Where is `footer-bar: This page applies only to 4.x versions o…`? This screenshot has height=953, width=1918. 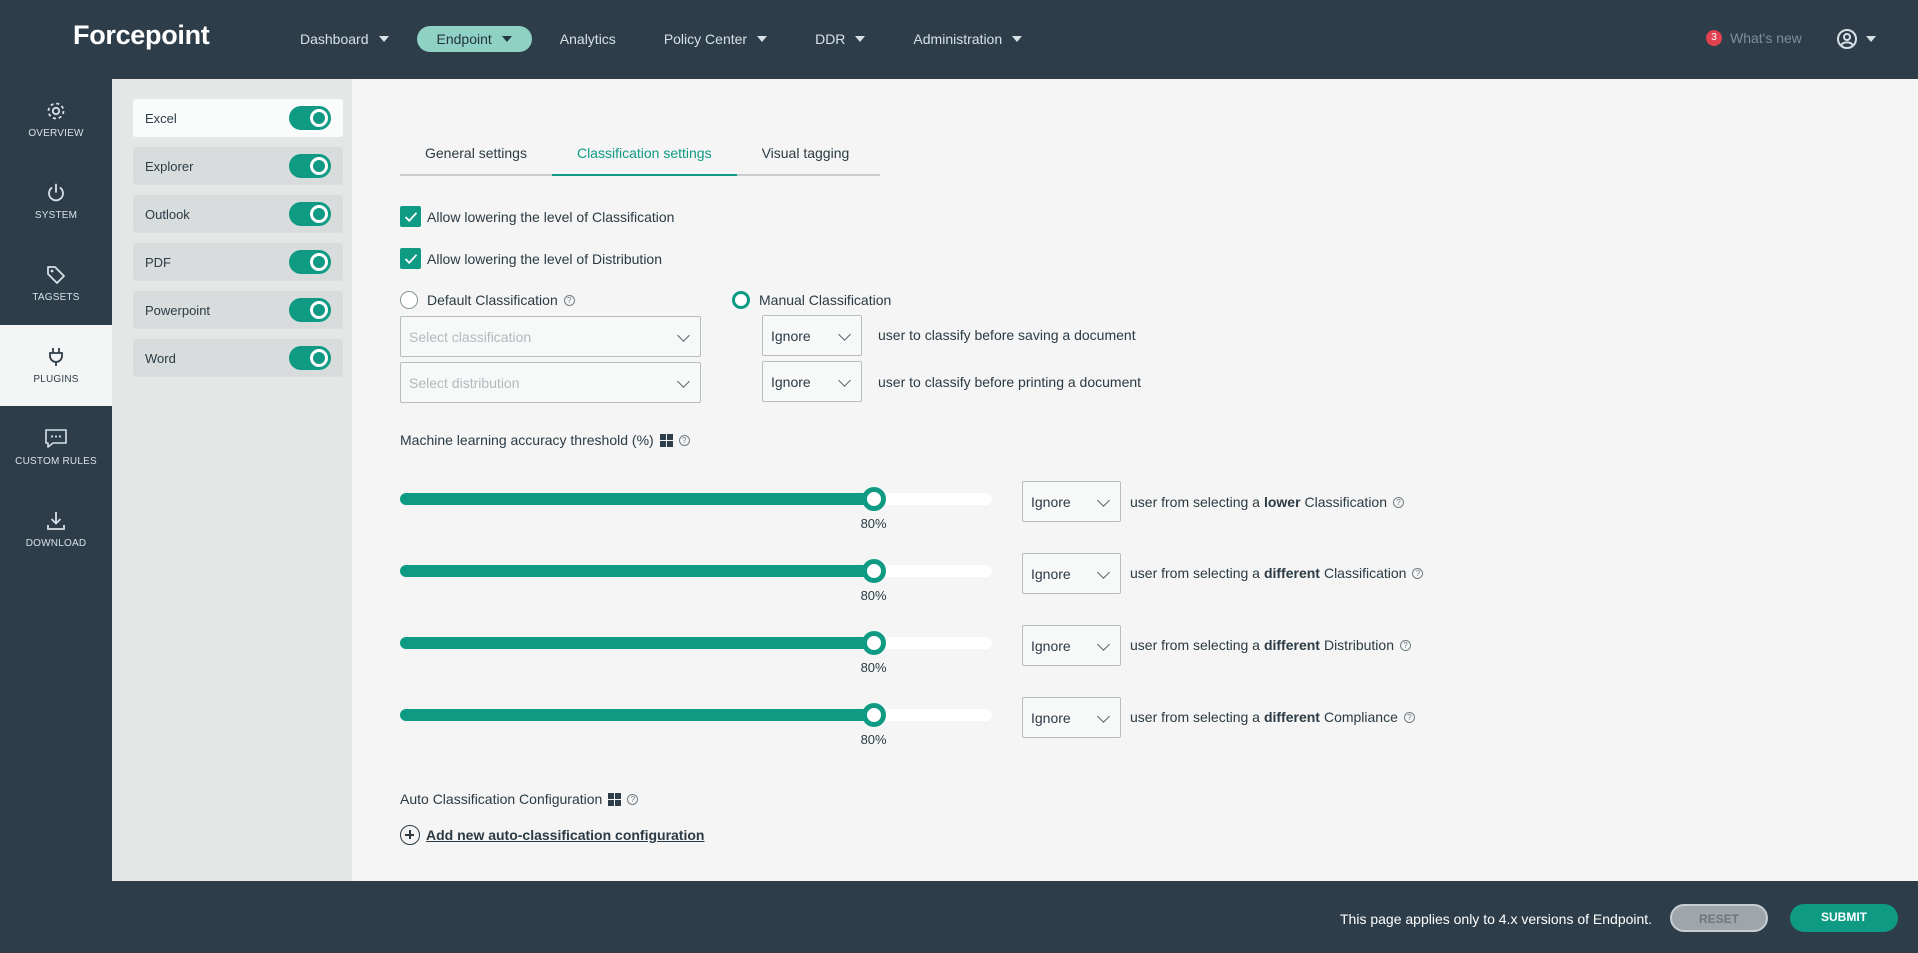 footer-bar: This page applies only to 4.x versions o… is located at coordinates (959, 917).